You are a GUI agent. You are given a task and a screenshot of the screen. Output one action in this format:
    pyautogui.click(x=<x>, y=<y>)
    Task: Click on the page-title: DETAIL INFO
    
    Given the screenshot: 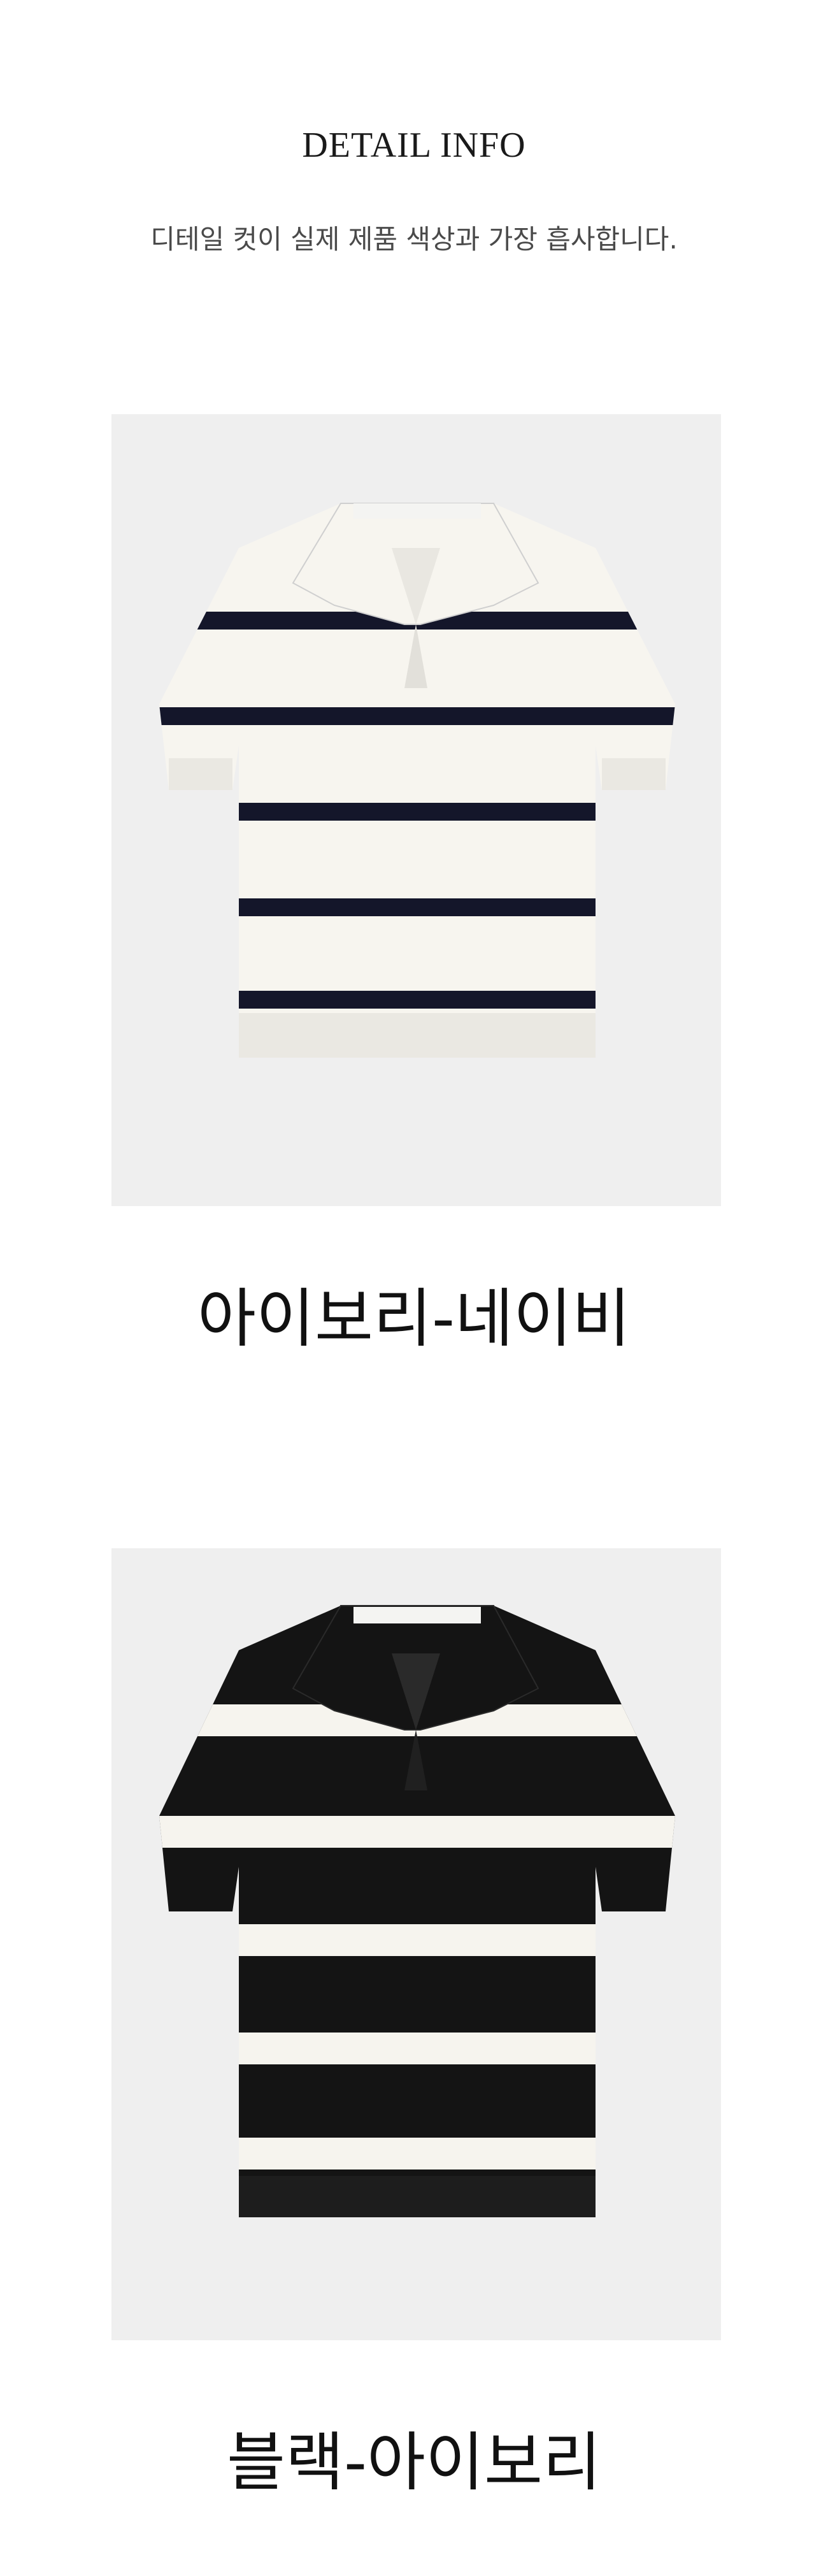 What is the action you would take?
    pyautogui.click(x=414, y=145)
    